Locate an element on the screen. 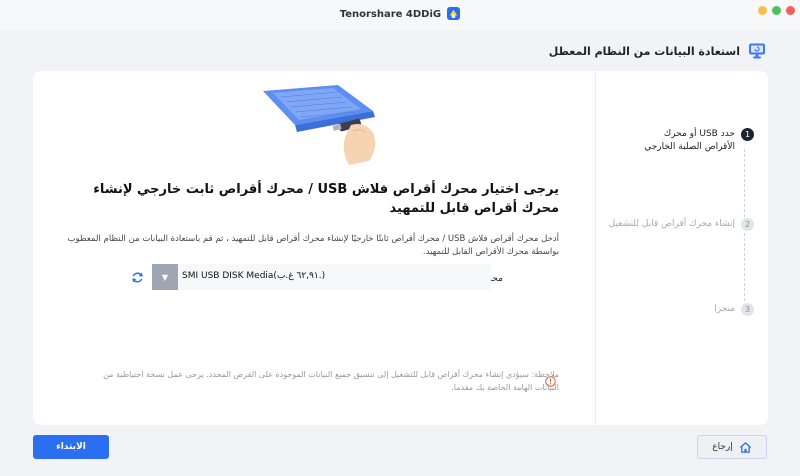  4ddig-logo-icon is located at coordinates (454, 13).